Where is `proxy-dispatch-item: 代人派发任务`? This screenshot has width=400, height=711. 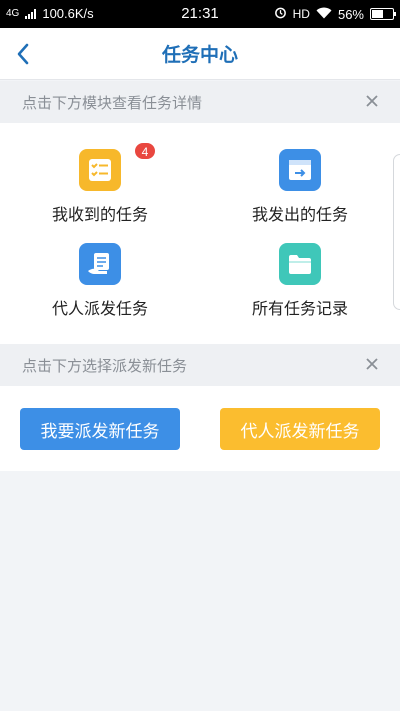 proxy-dispatch-item: 代人派发任务 is located at coordinates (100, 283).